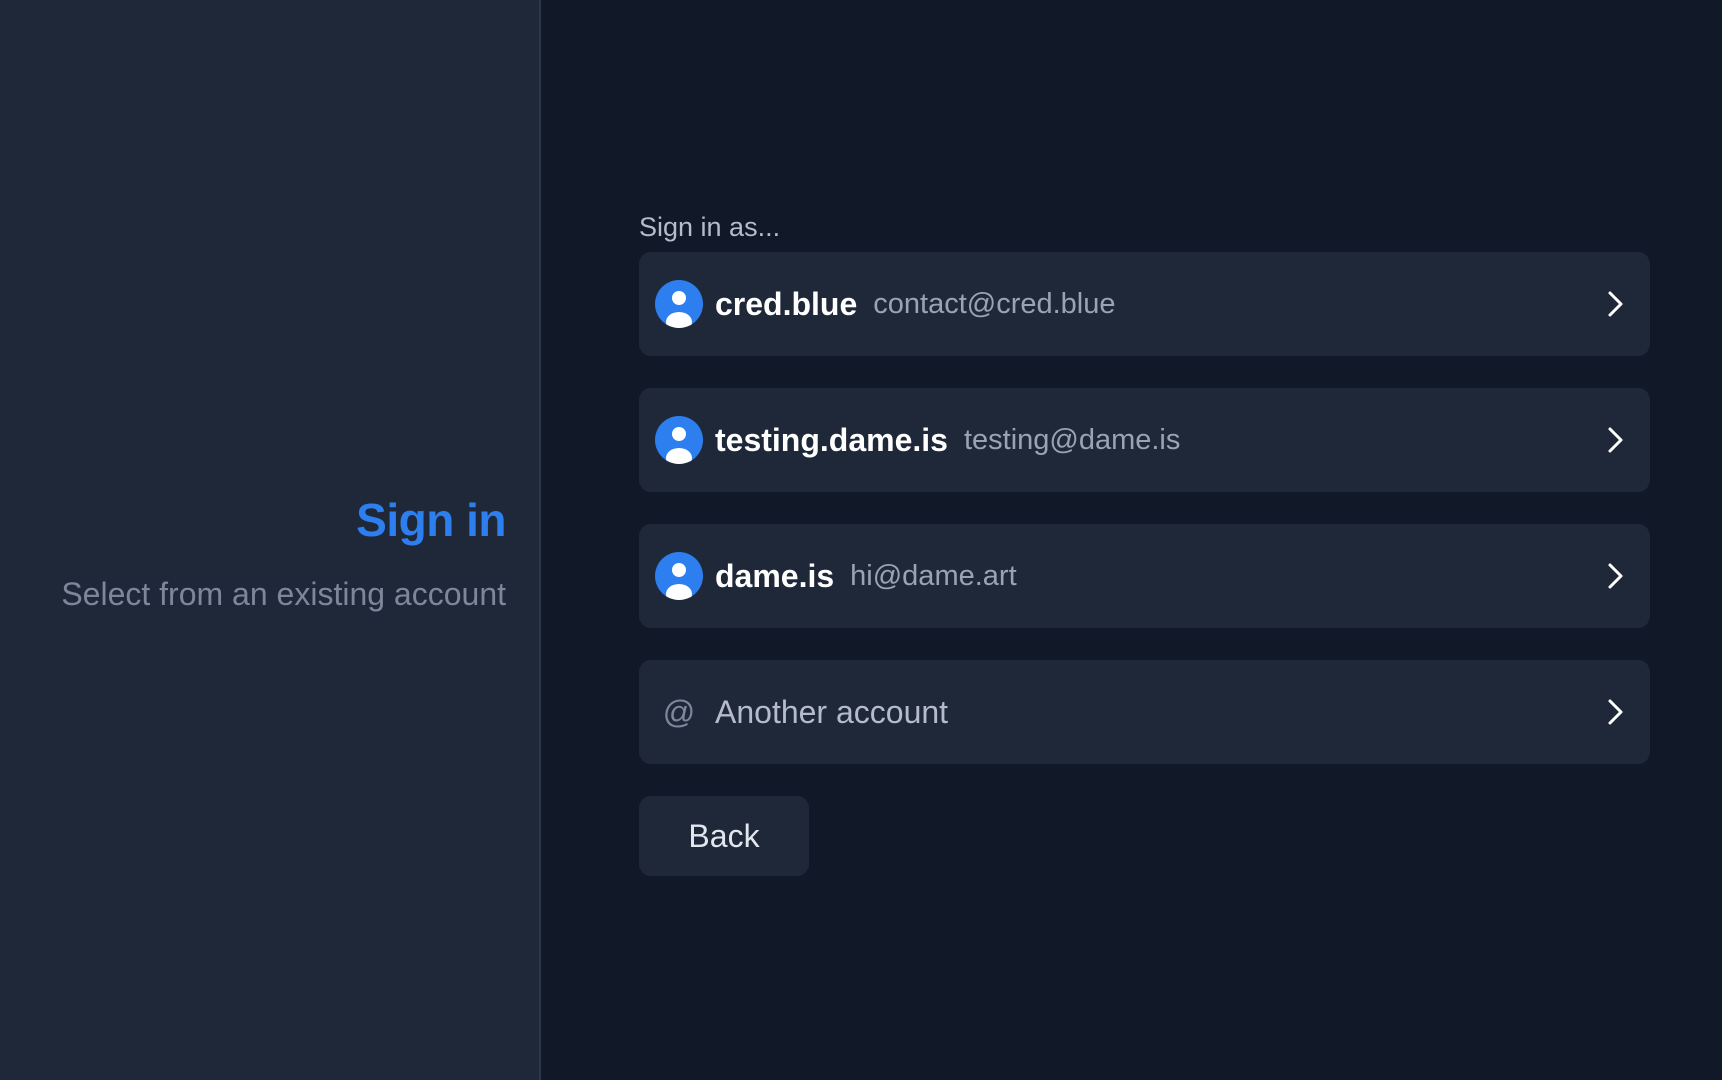 The height and width of the screenshot is (1080, 1722). What do you see at coordinates (679, 711) in the screenshot?
I see `at-icon: @` at bounding box center [679, 711].